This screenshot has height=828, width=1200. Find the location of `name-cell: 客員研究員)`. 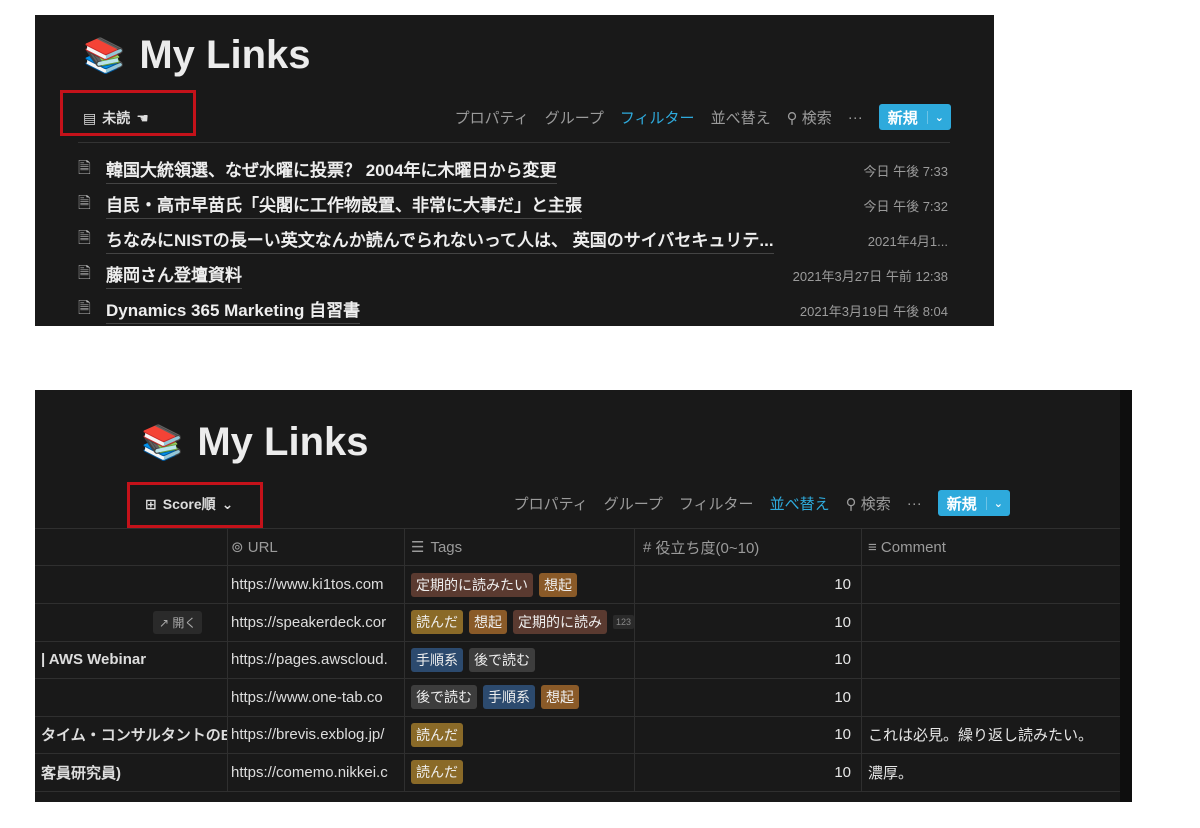

name-cell: 客員研究員) is located at coordinates (131, 772).